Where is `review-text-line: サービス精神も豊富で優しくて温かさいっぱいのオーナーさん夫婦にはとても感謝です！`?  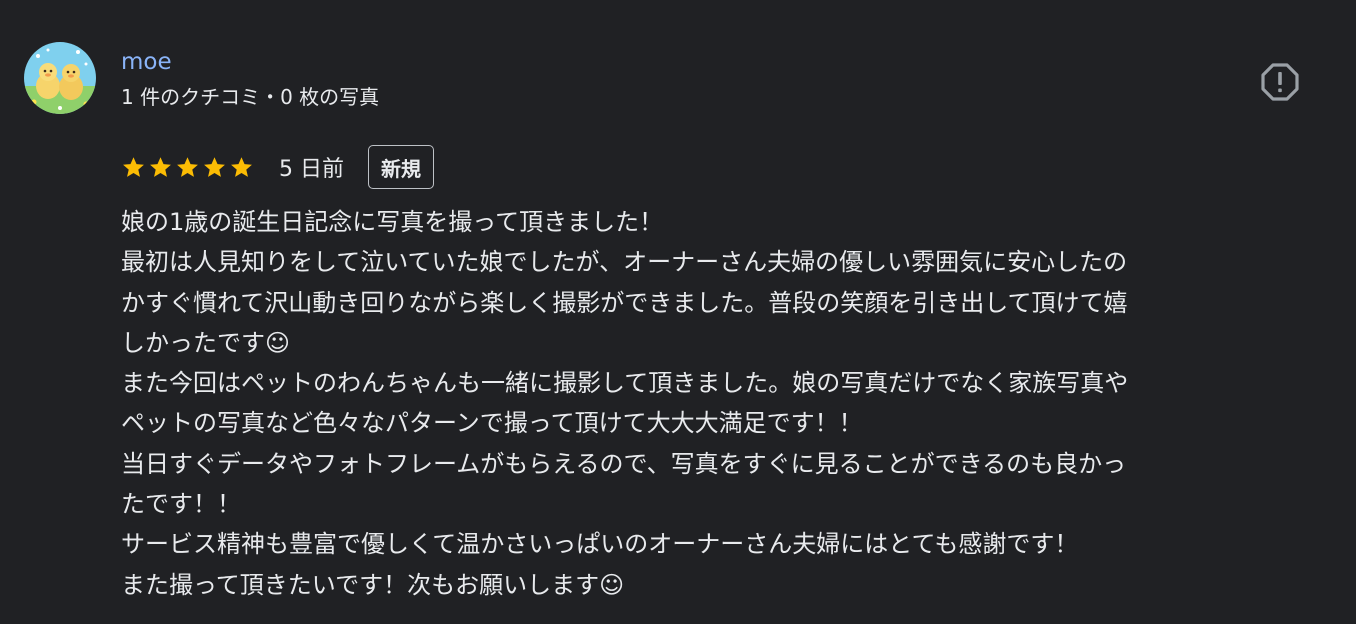 review-text-line: サービス精神も豊富で優しくて温かさいっぱいのオーナーさん夫婦にはとても感謝です！ is located at coordinates (600, 544).